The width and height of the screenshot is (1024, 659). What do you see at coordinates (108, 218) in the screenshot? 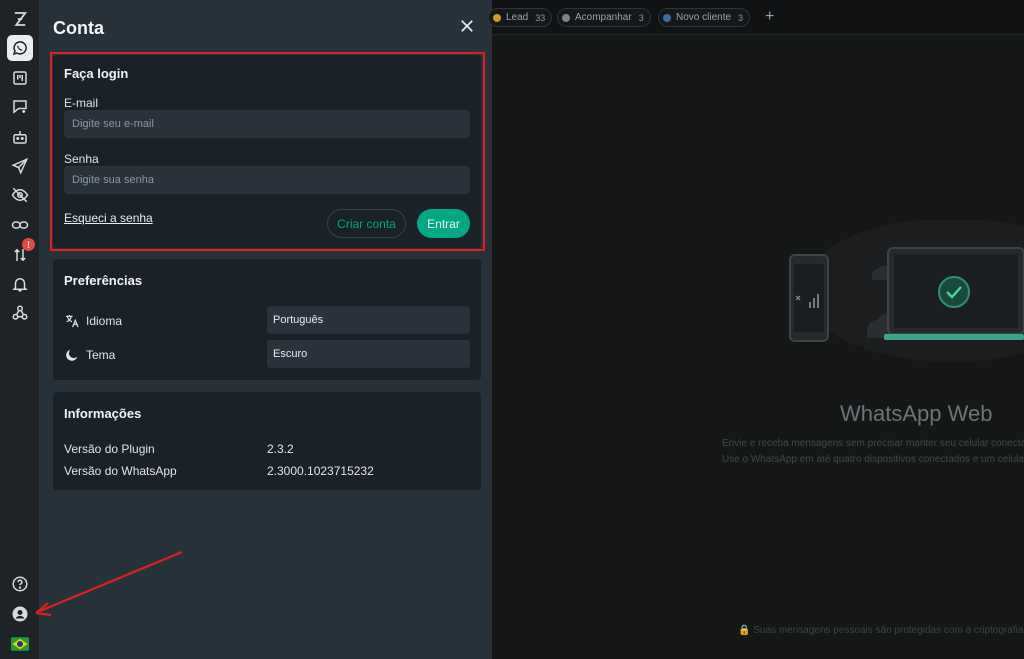
I see `forgot-password-link: Esqueci a senha` at bounding box center [108, 218].